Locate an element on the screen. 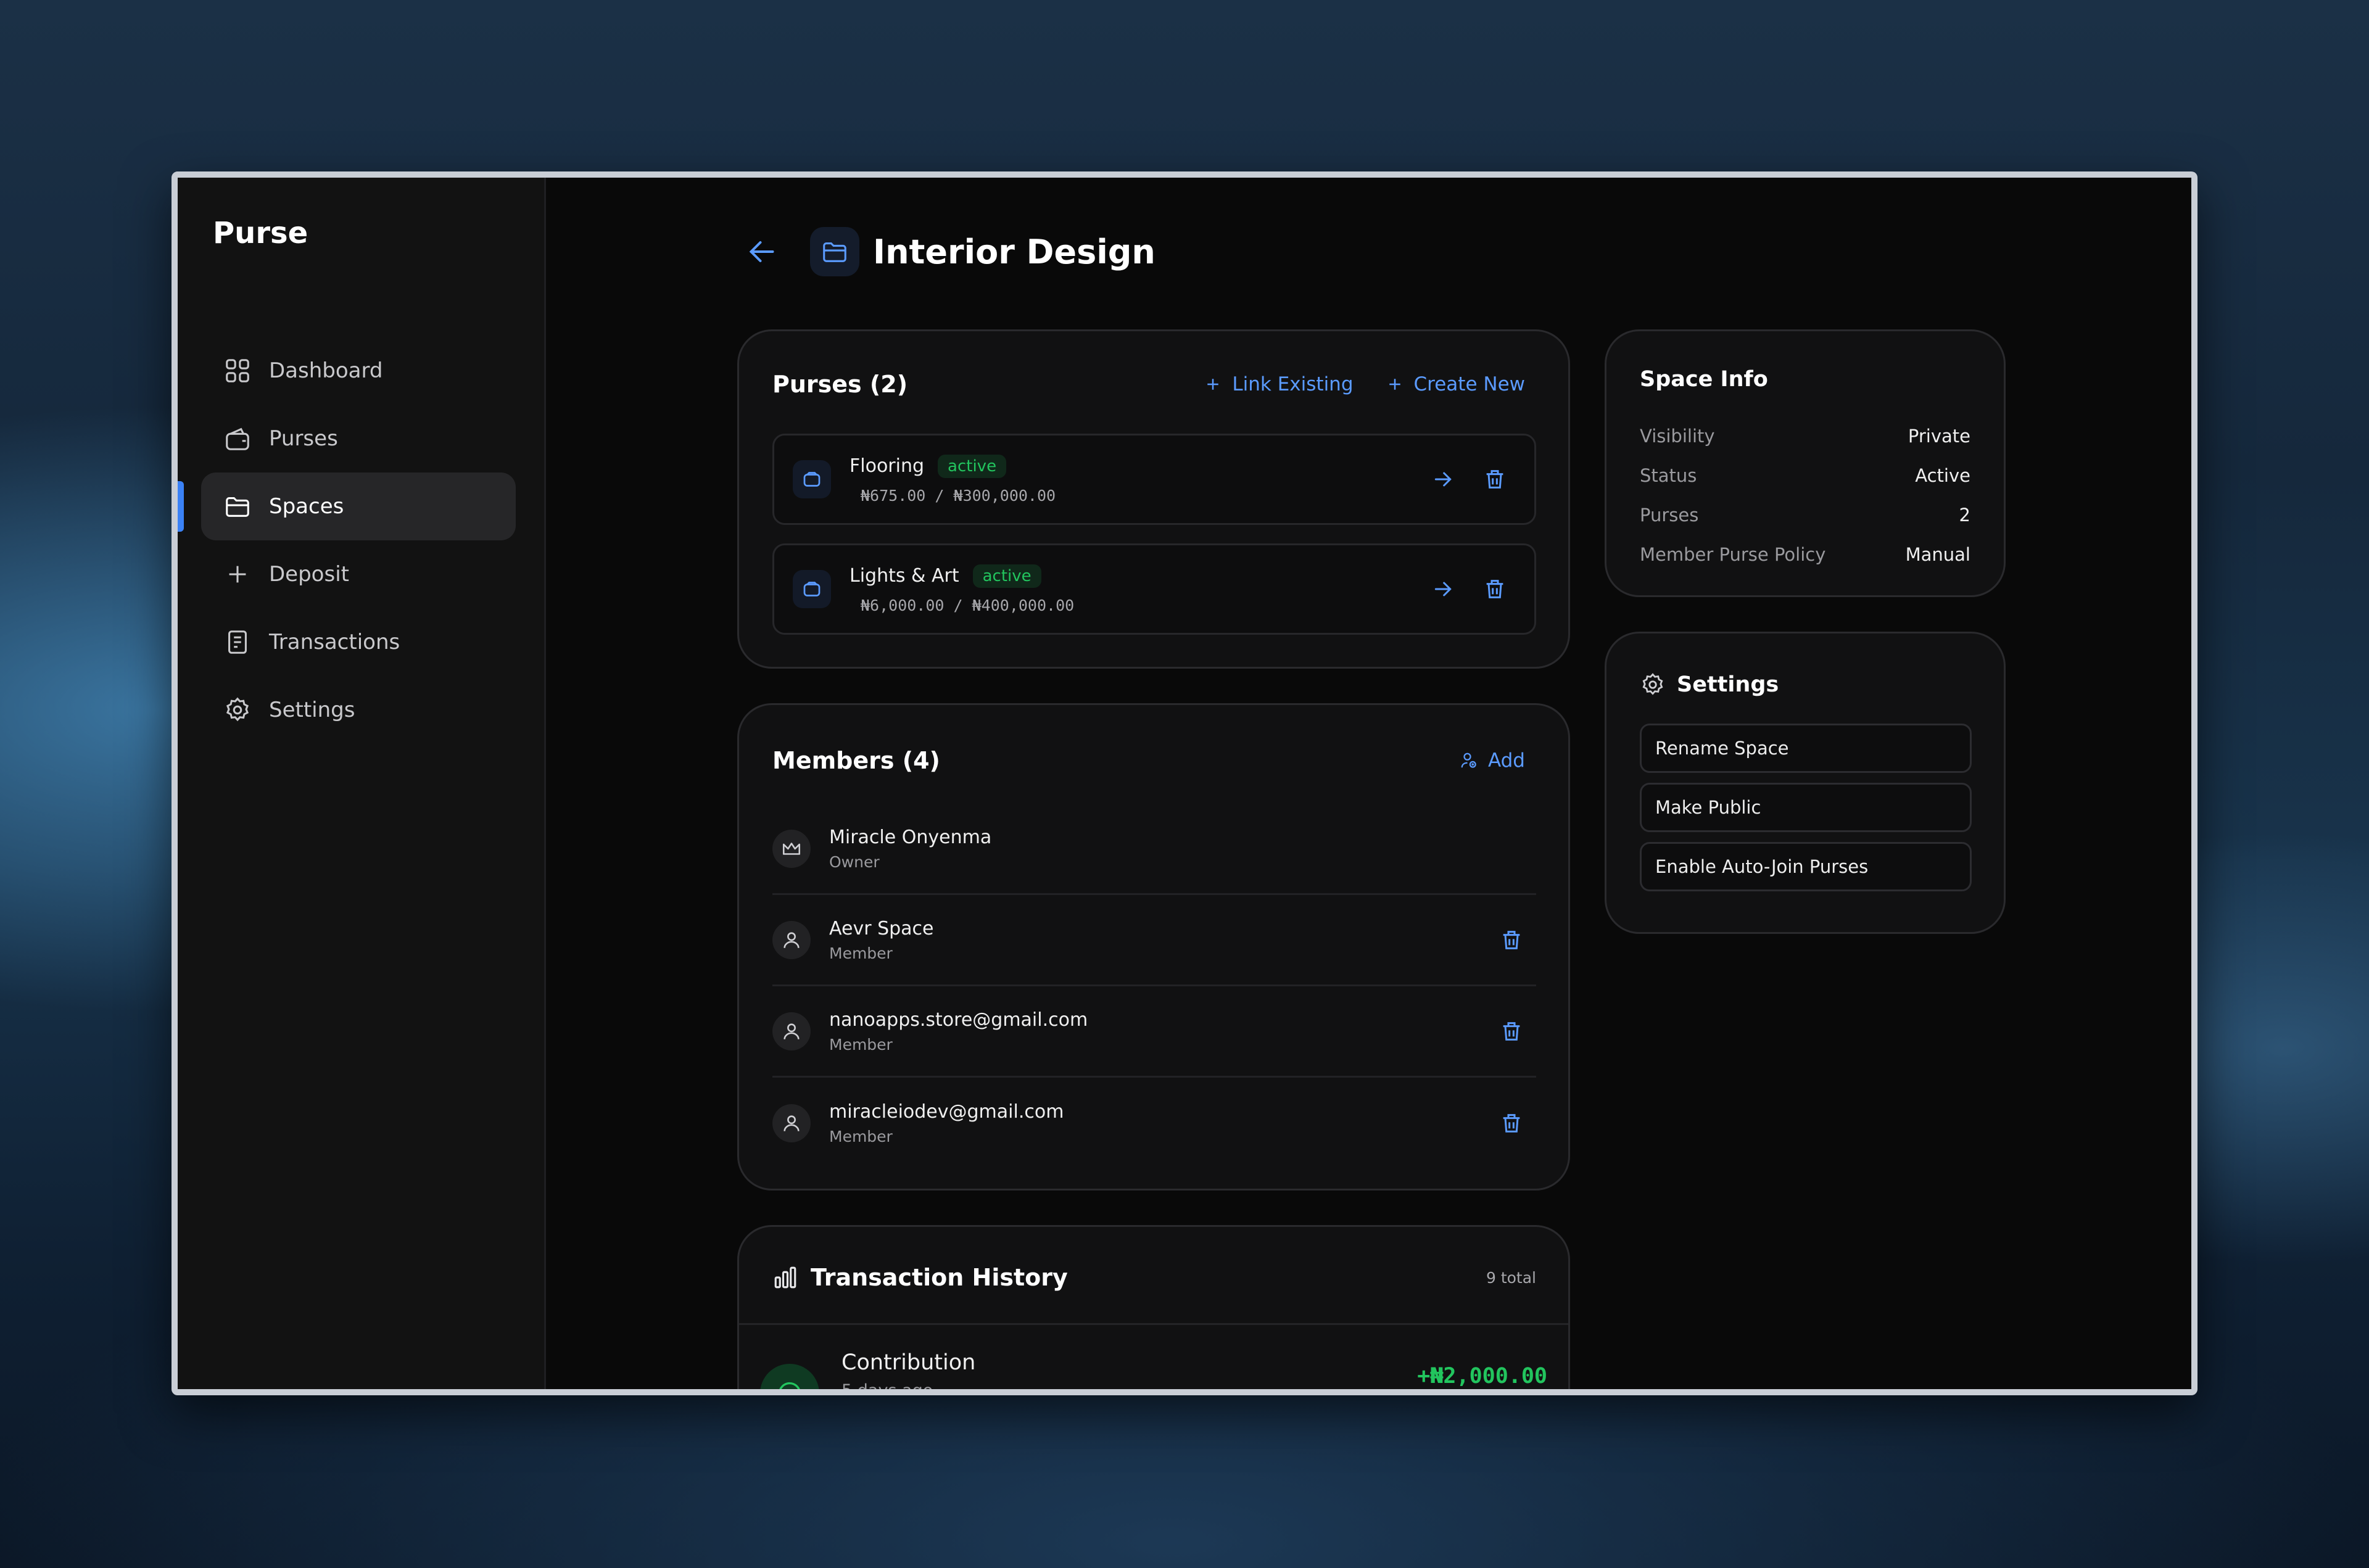 This screenshot has width=2369, height=1568. brand-logo: Purse is located at coordinates (260, 233).